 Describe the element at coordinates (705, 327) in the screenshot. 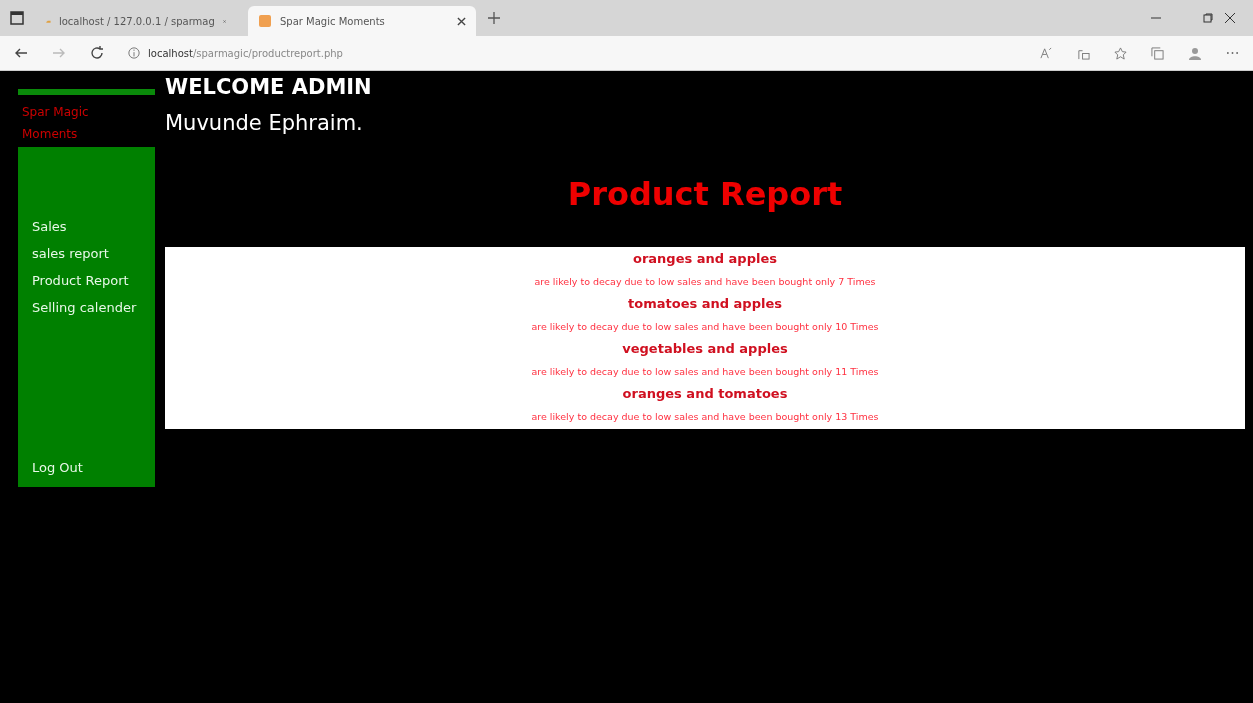

I see `decay-note: are likely to decay due to low sales and have been bought only 10 Times` at that location.